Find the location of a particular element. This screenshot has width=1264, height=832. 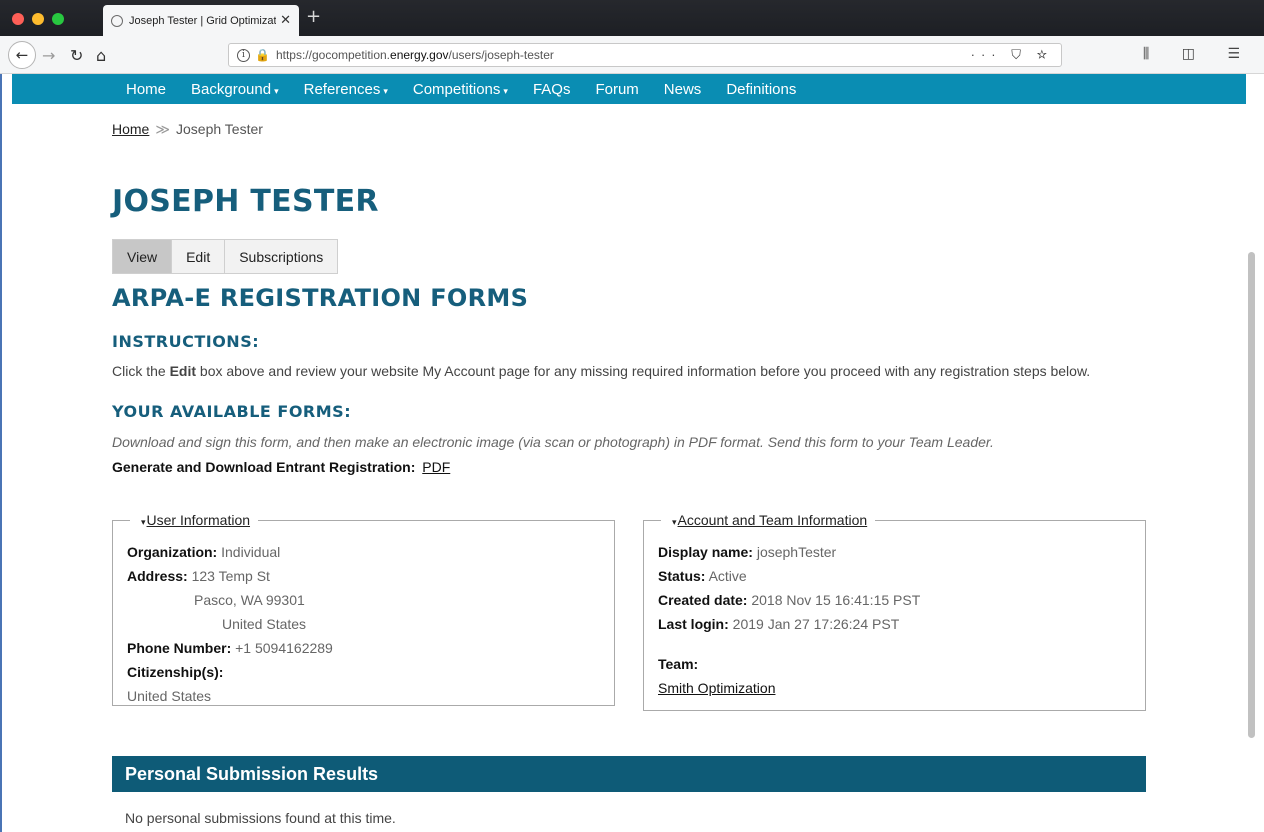

close-tab-icon: ✕ is located at coordinates (285, 20).